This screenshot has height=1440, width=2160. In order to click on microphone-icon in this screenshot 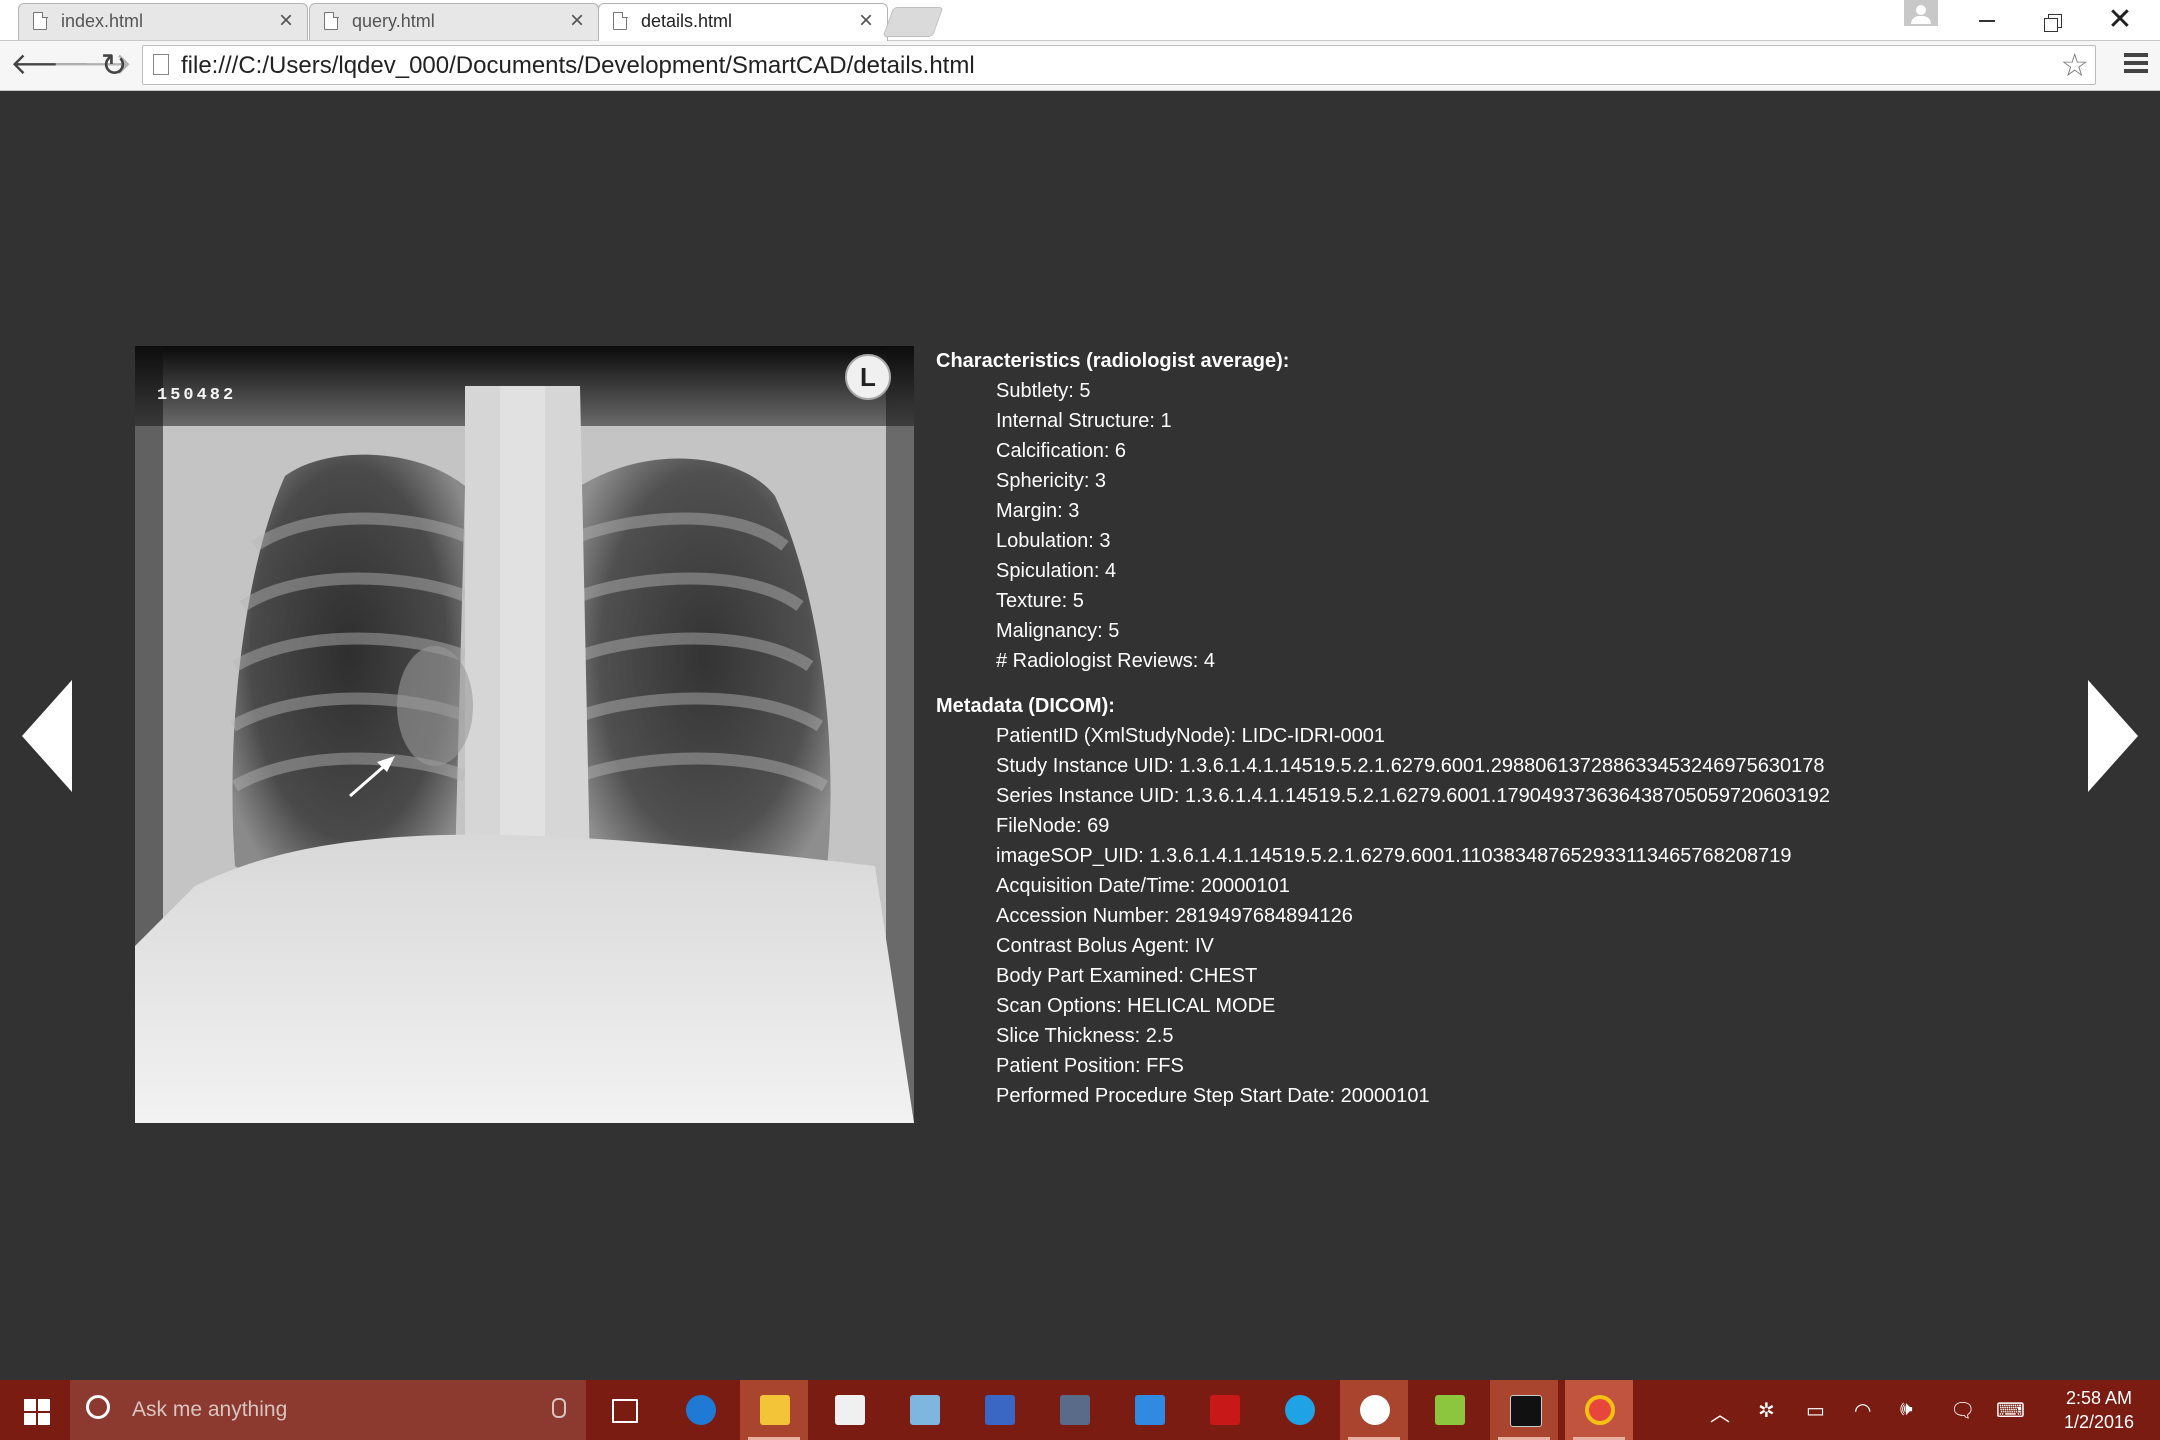, I will do `click(559, 1408)`.